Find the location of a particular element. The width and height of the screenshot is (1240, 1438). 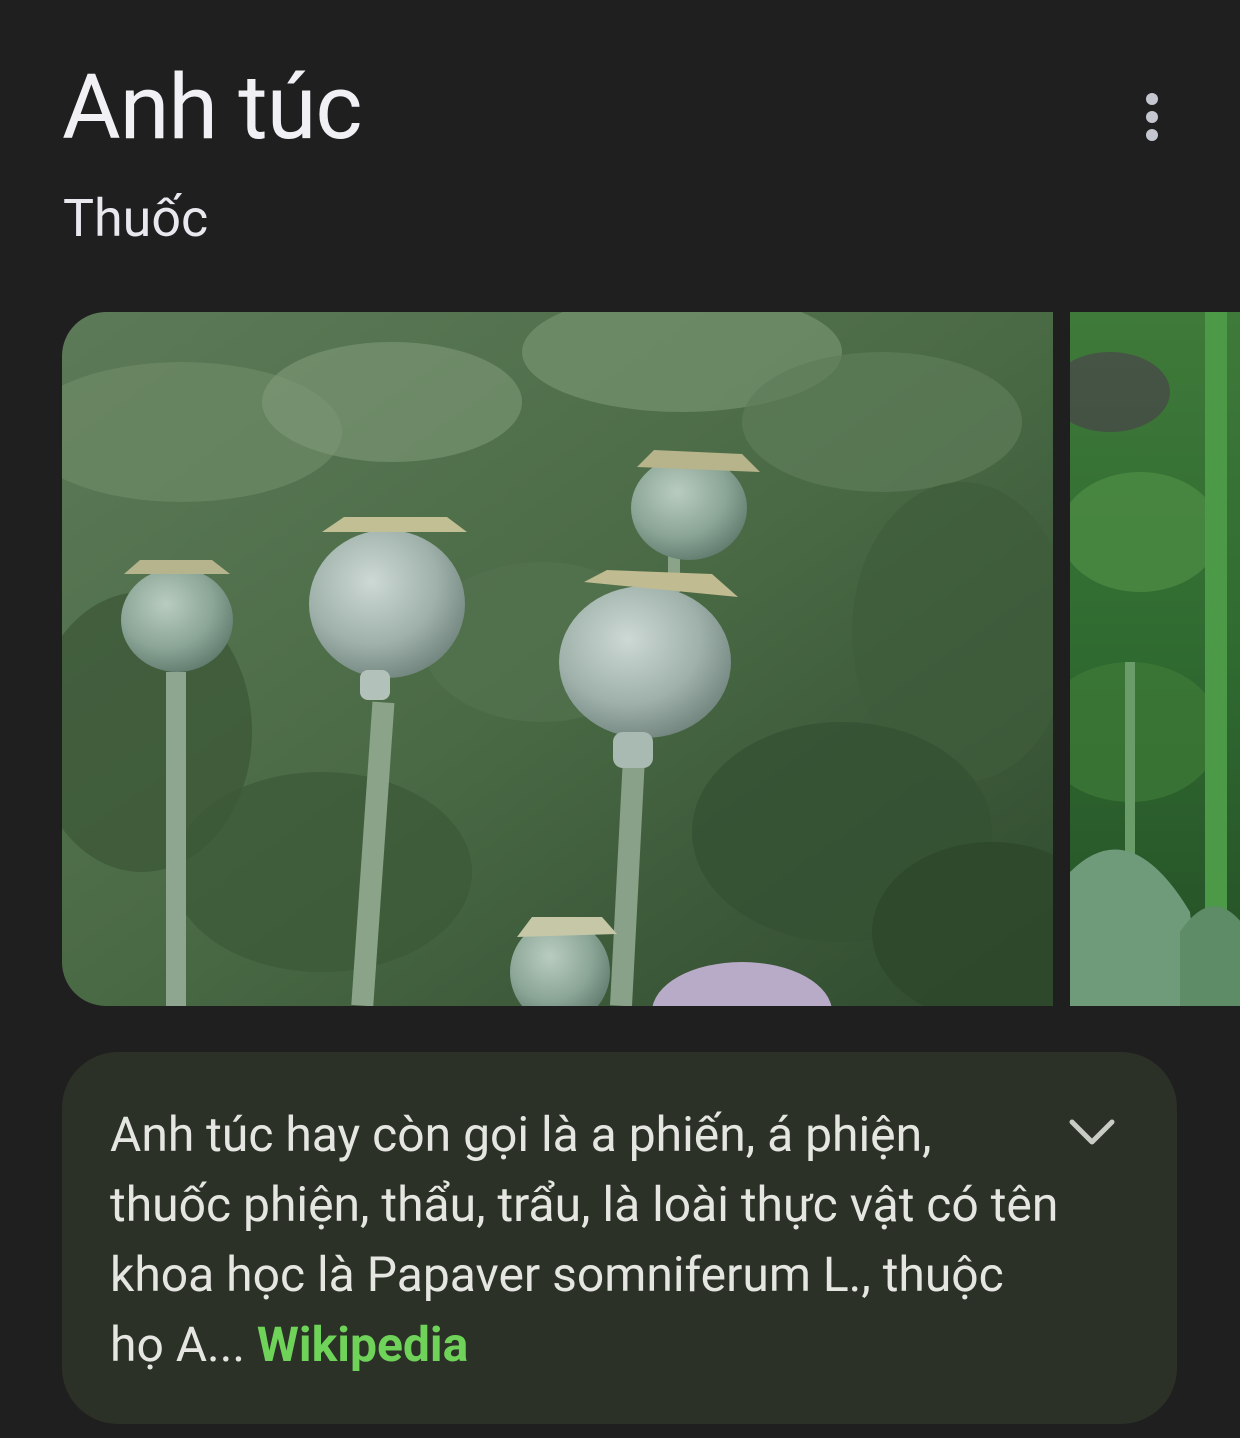

entity-title: Anh túc is located at coordinates (212, 107).